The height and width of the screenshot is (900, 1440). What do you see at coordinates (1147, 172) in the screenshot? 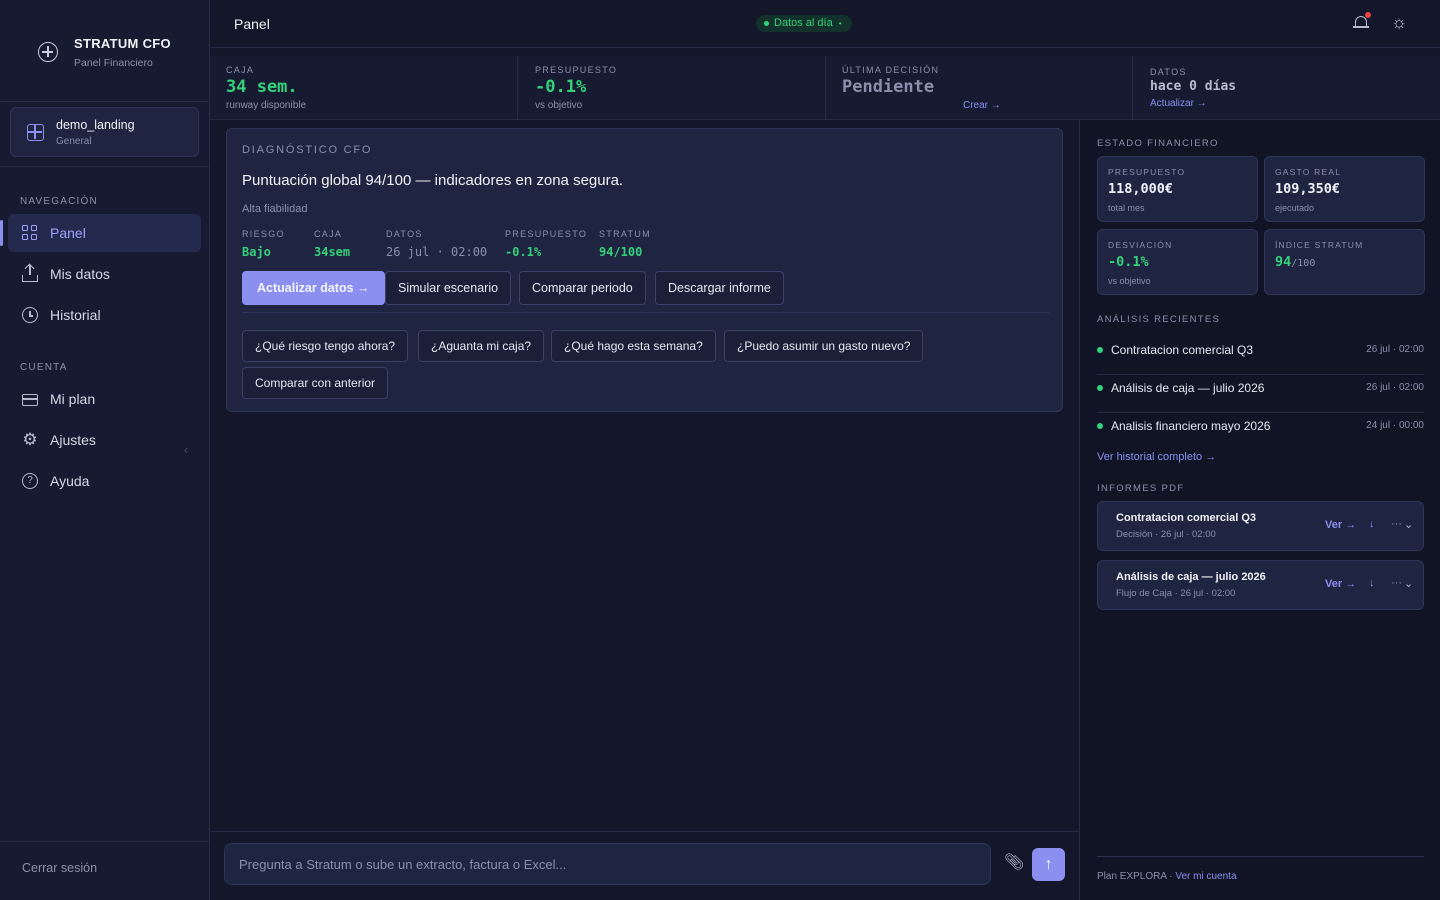
I see `tile-label: PRESUPUESTO` at bounding box center [1147, 172].